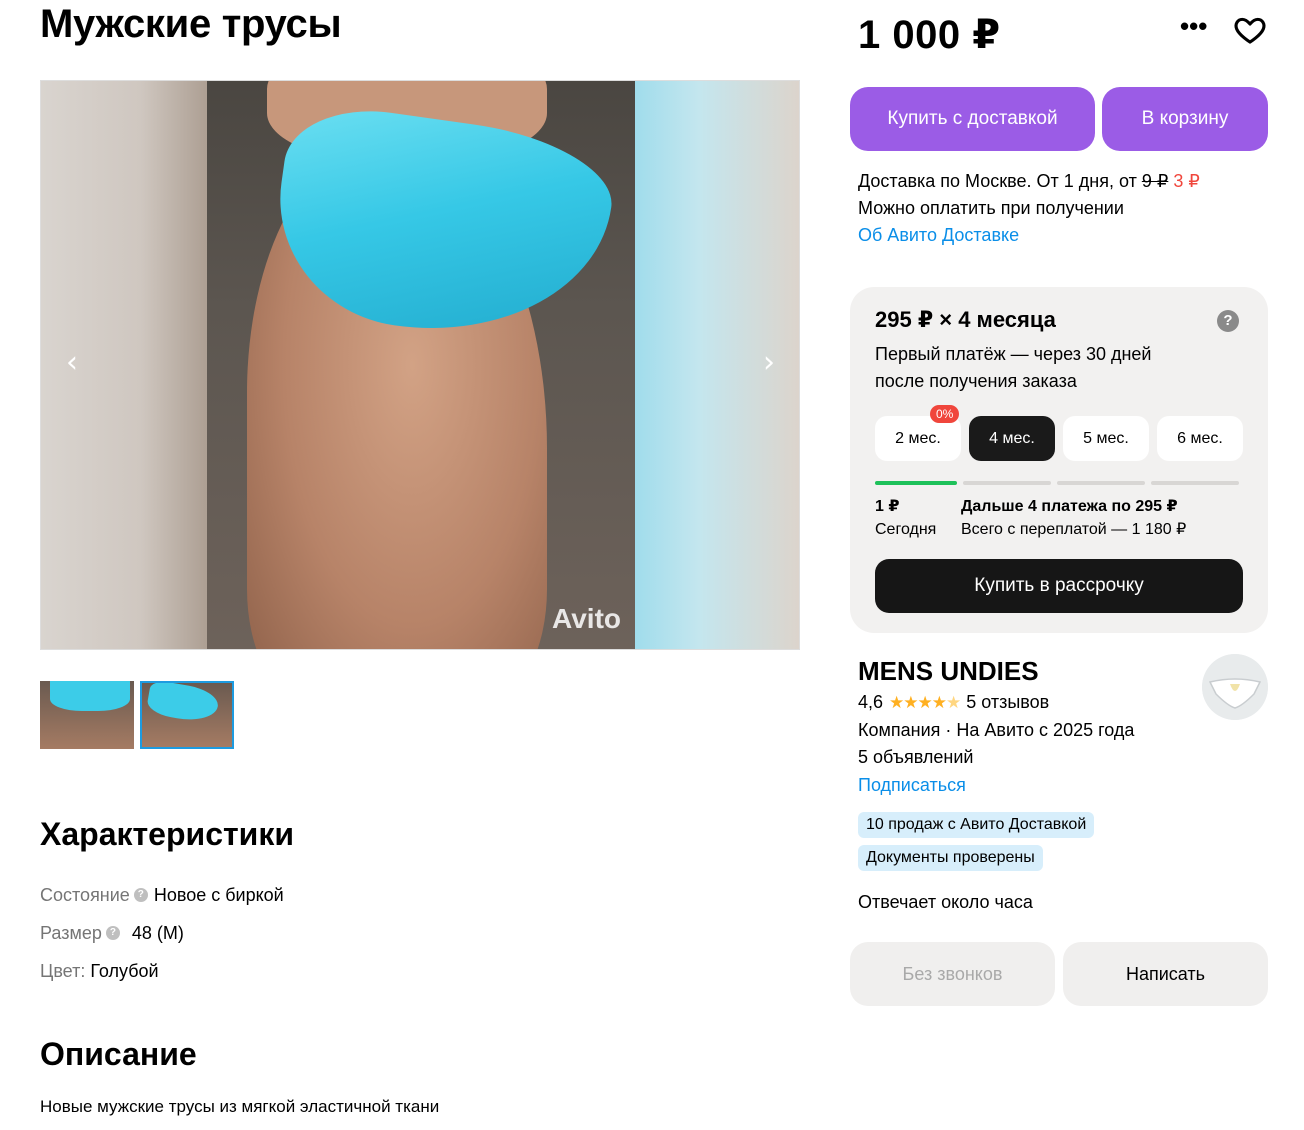 Image resolution: width=1304 pixels, height=1130 pixels. I want to click on buy-installment-button: Купить в рассрочку, so click(1059, 586).